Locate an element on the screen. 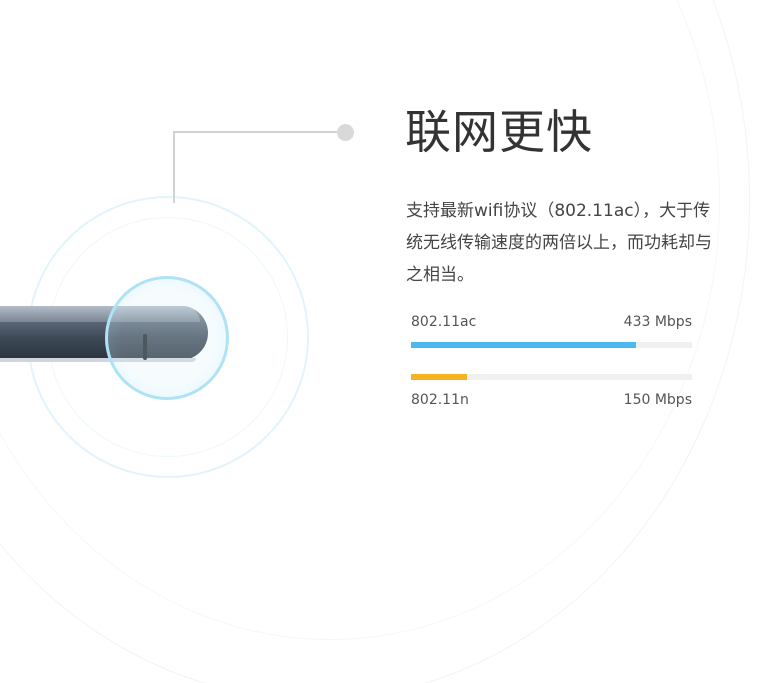 Image resolution: width=770 pixels, height=683 pixels. speed-bar-track-n is located at coordinates (551, 377).